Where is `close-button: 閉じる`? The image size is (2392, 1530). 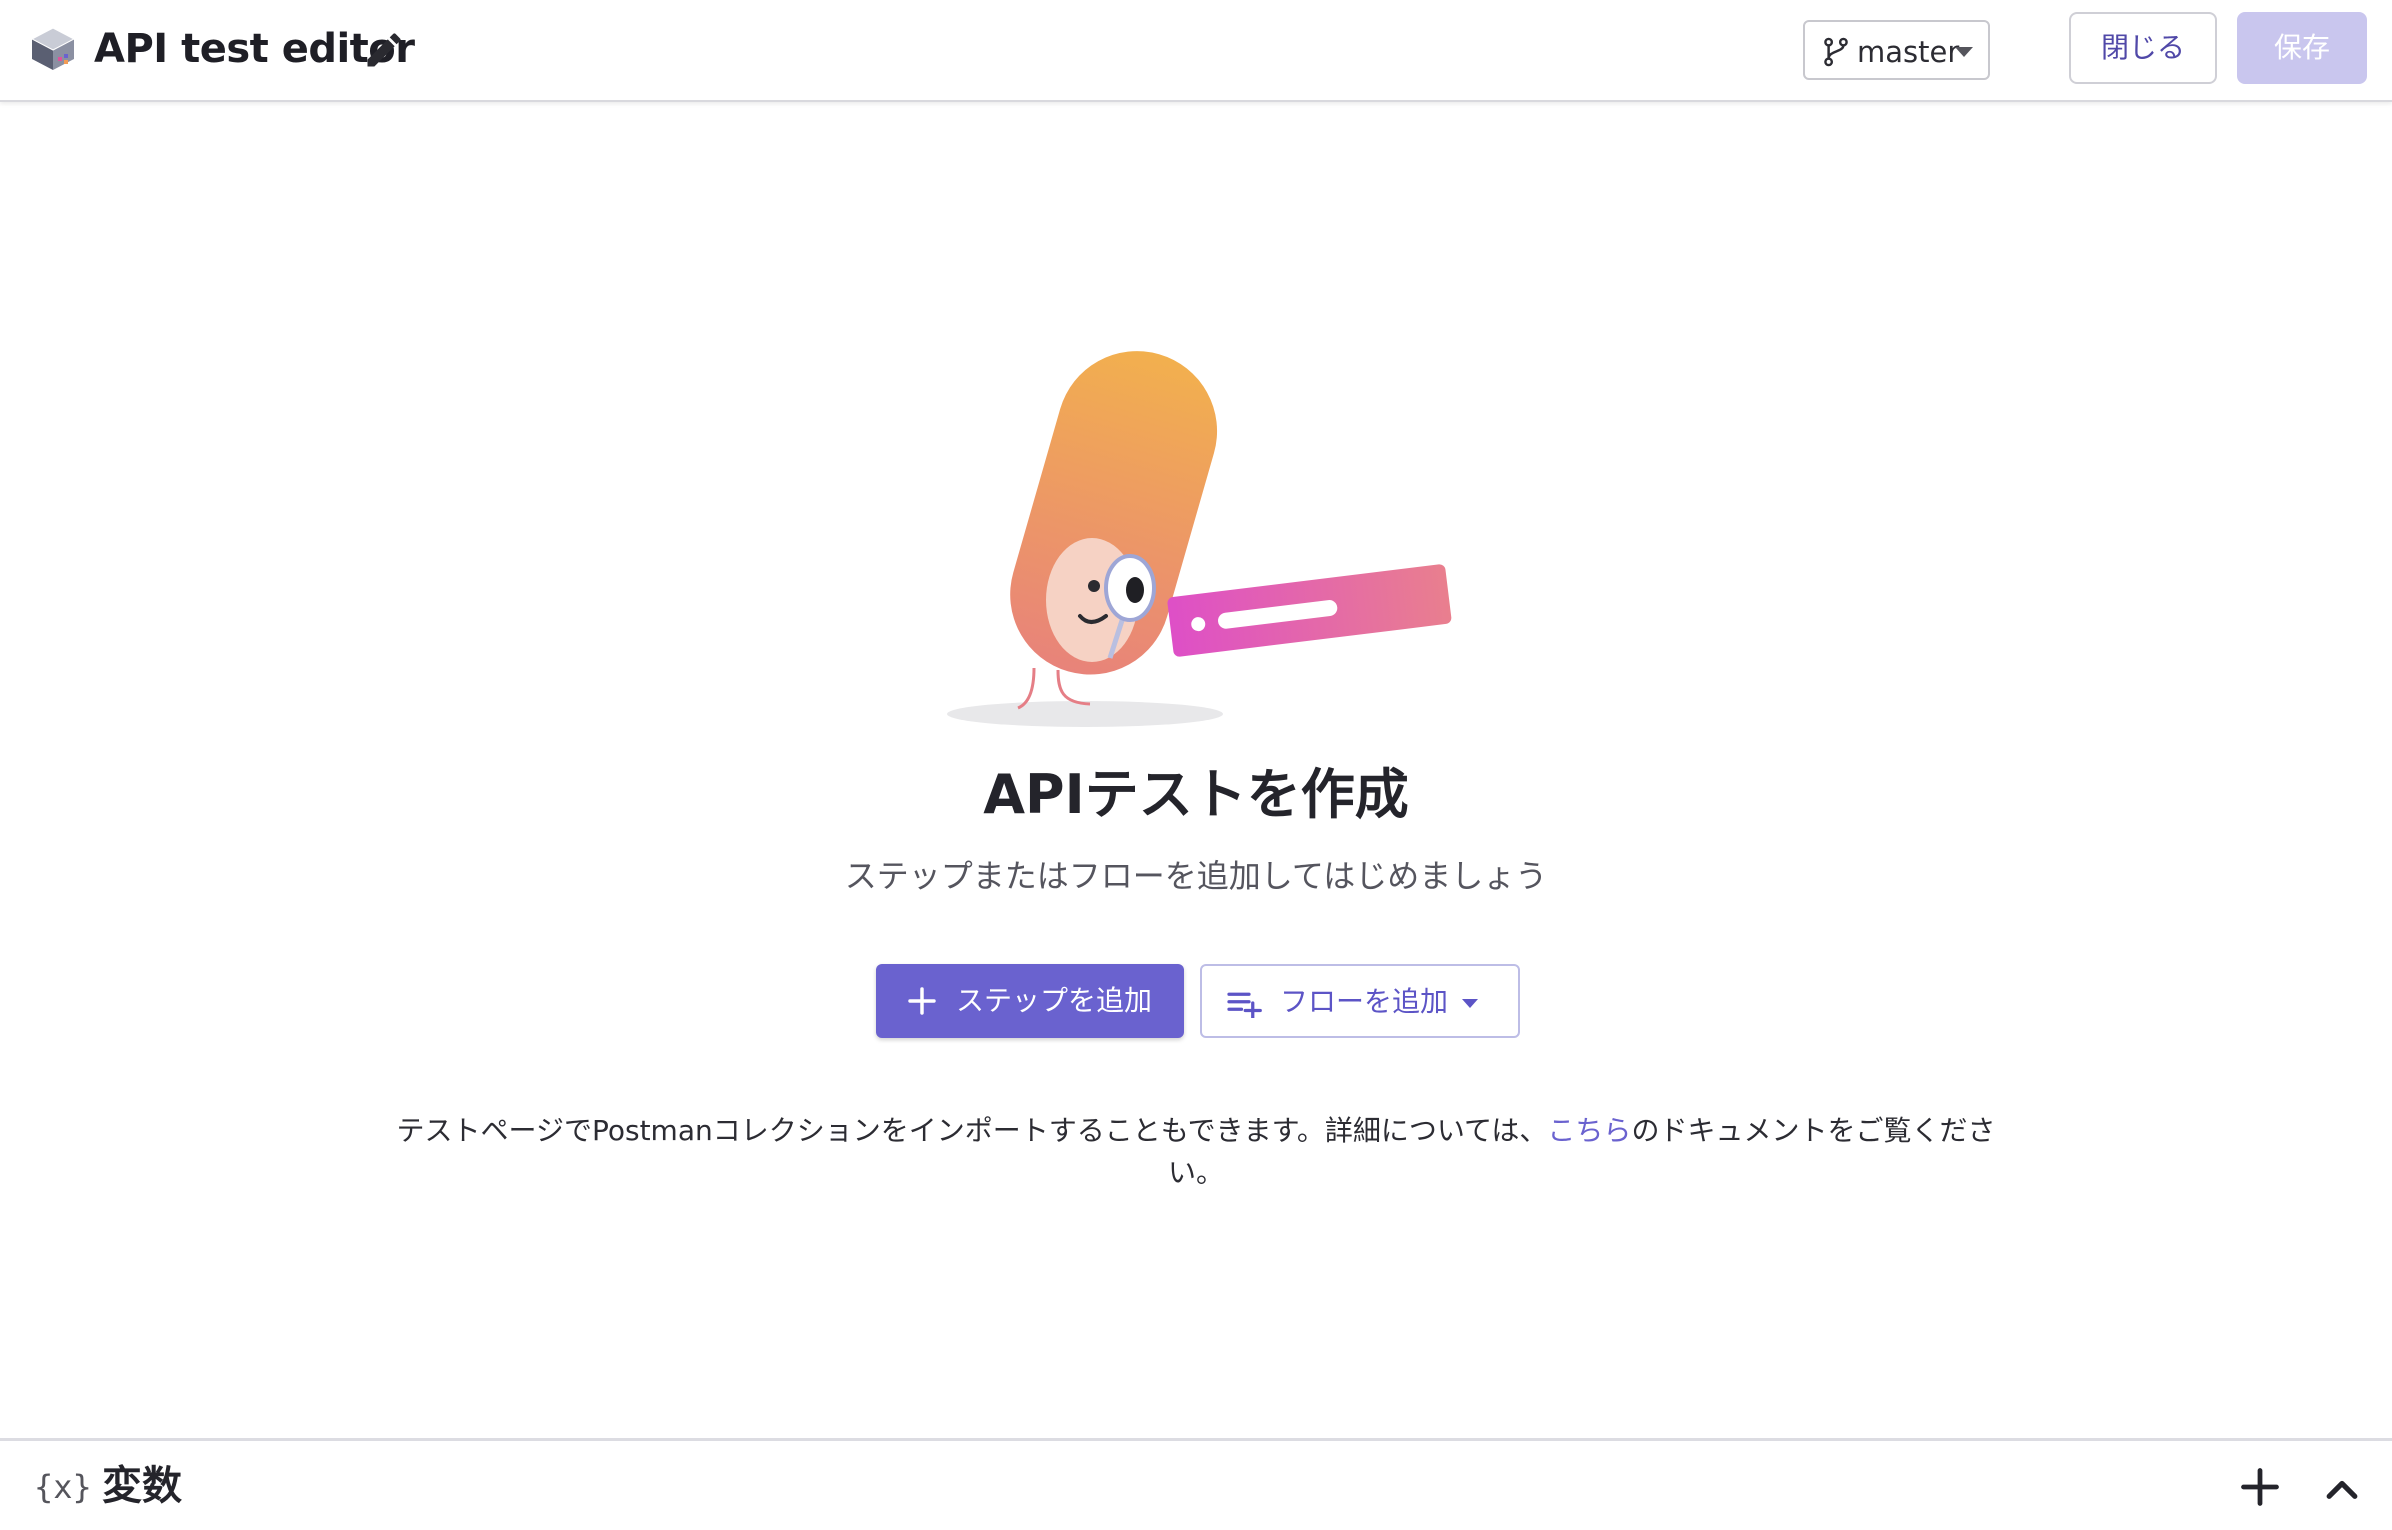
close-button: 閉じる is located at coordinates (2143, 48).